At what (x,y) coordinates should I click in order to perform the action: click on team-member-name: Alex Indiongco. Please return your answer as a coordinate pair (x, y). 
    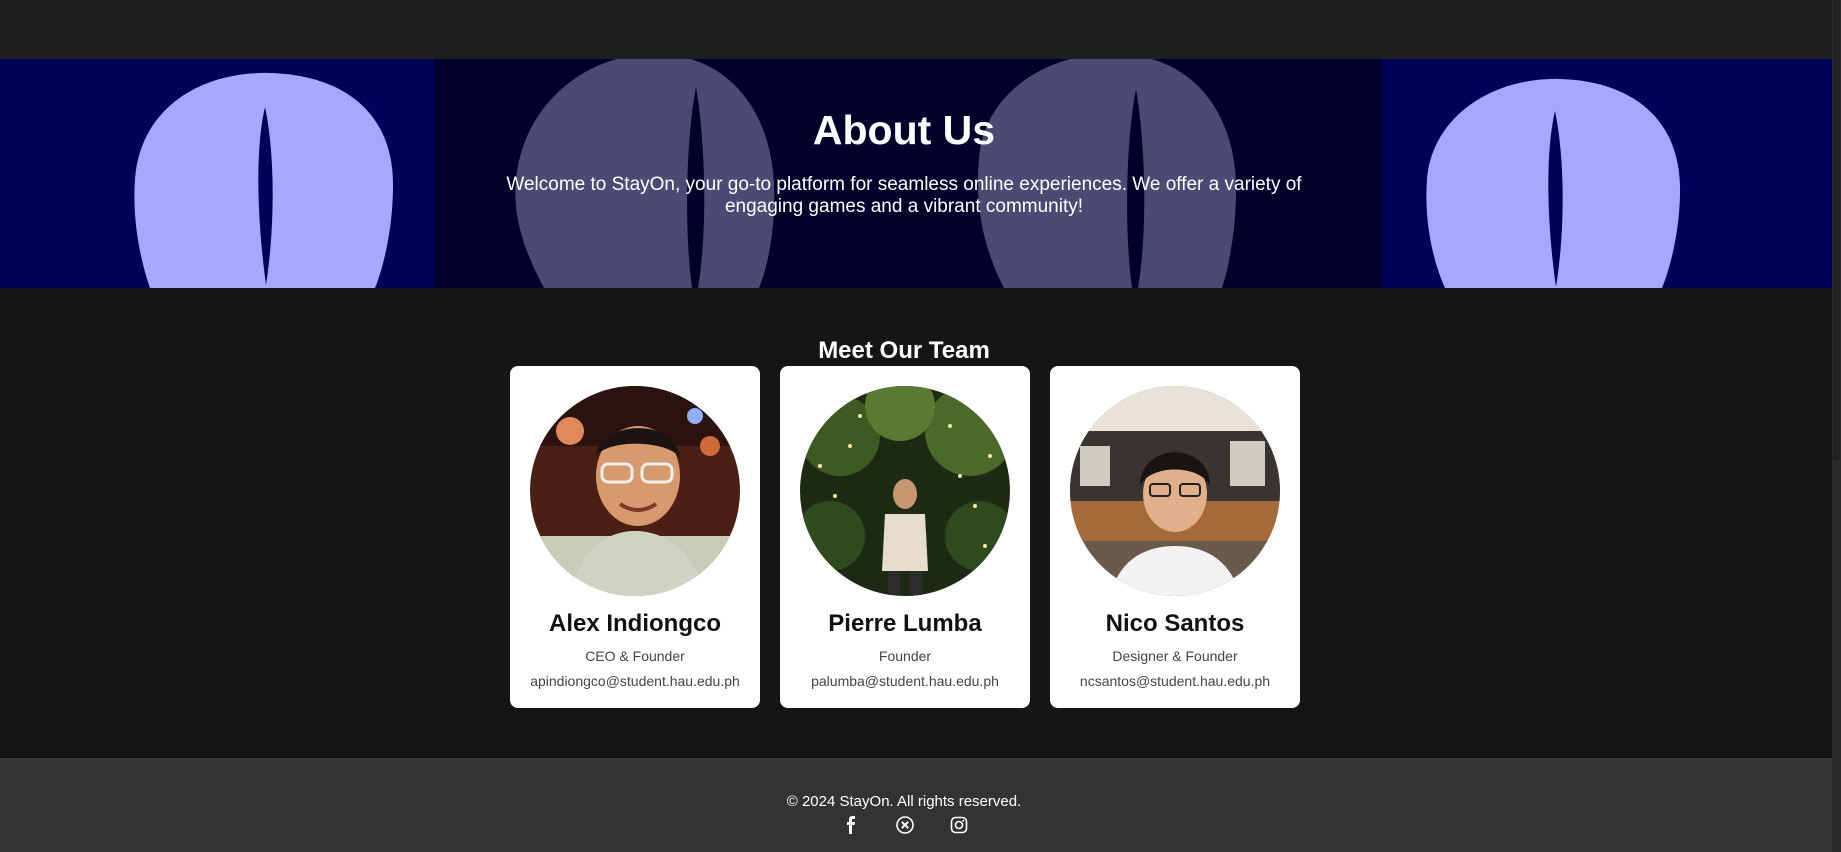
    Looking at the image, I should click on (634, 623).